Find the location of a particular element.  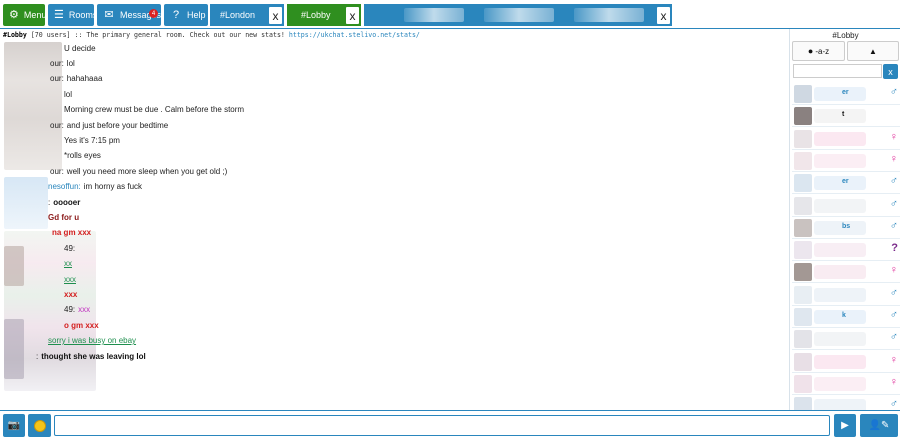

envelope-icon: ✉ is located at coordinates (109, 14).